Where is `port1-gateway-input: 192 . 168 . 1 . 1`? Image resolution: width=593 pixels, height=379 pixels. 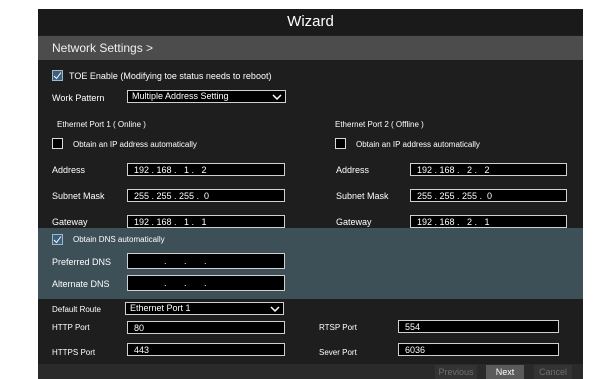 port1-gateway-input: 192 . 168 . 1 . 1 is located at coordinates (206, 221).